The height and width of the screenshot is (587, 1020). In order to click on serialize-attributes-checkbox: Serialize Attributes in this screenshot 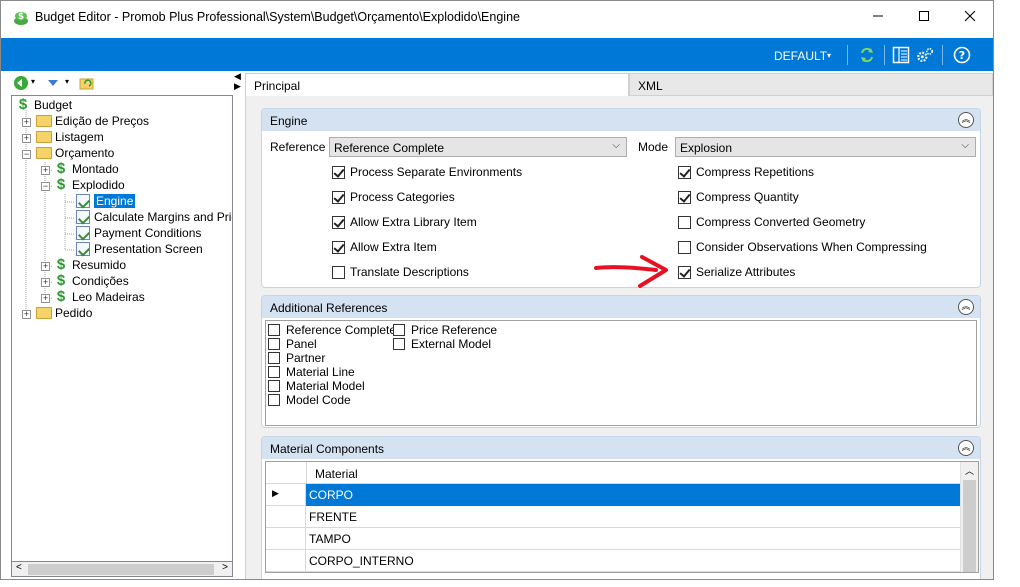, I will do `click(736, 272)`.